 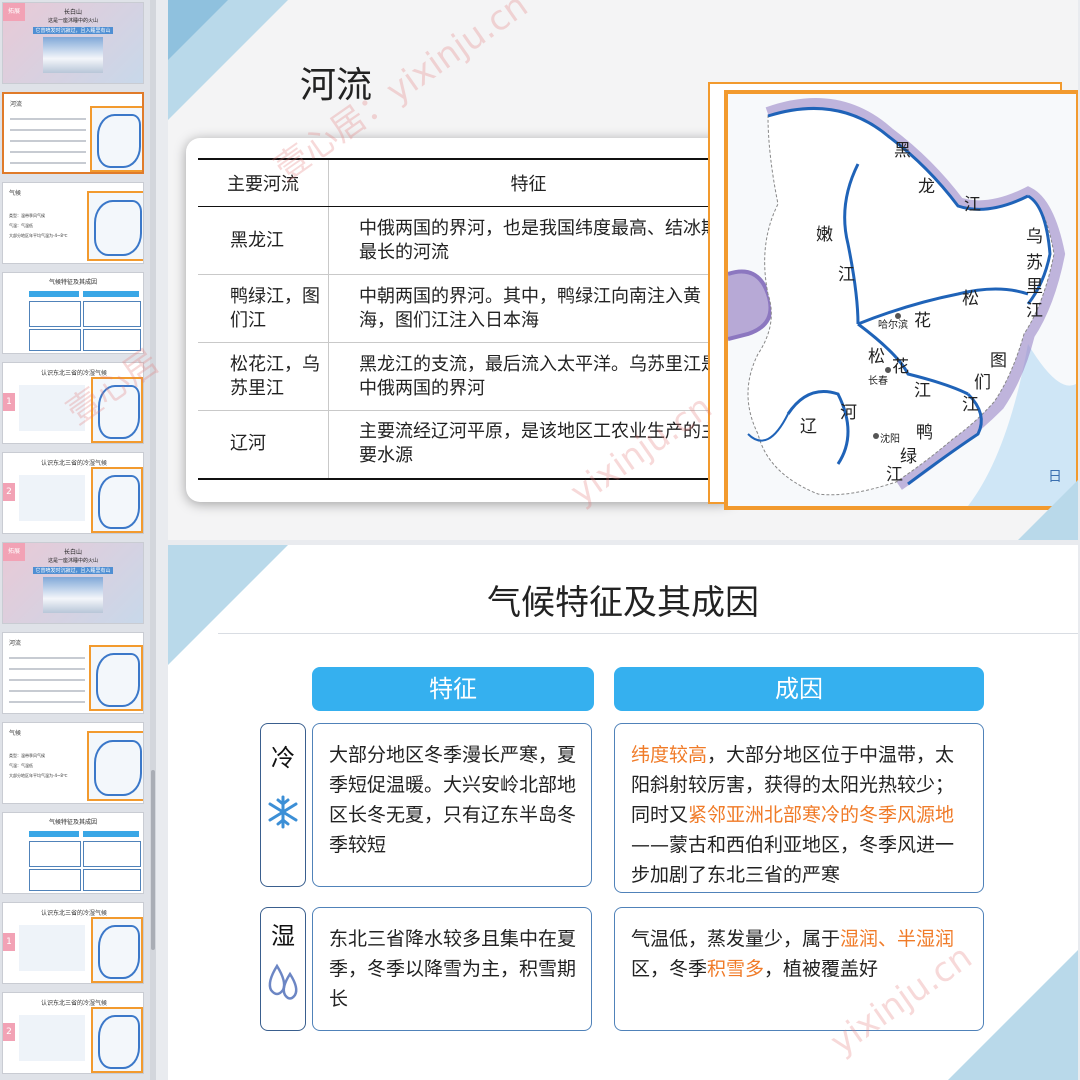 I want to click on city-harbin: 哈尔滨, so click(x=893, y=325).